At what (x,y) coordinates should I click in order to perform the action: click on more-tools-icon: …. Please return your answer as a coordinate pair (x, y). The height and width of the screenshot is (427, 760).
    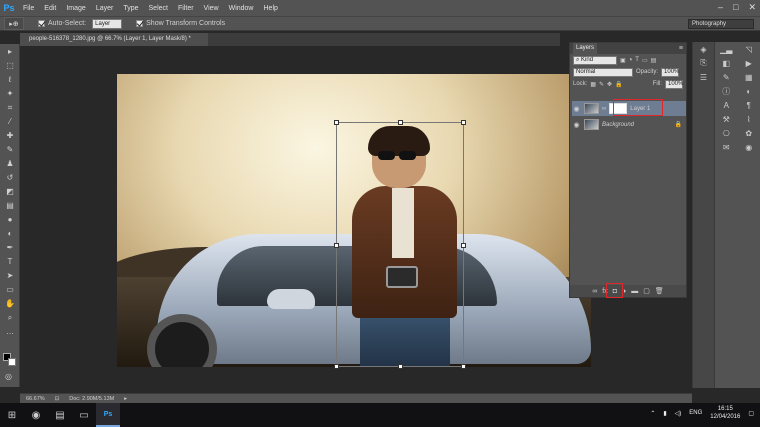
    Looking at the image, I should click on (10, 331).